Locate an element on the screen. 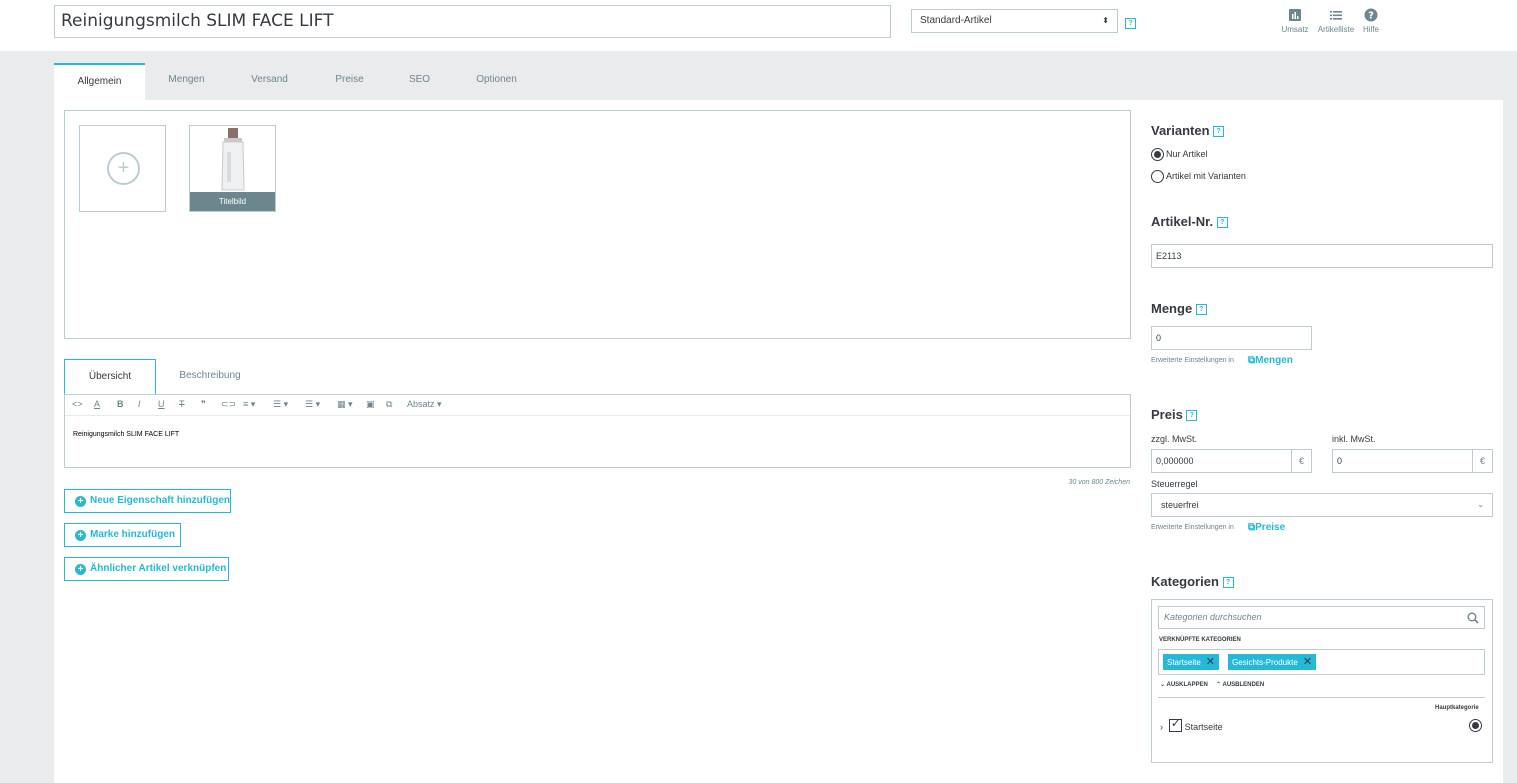  quantity-advanced-link: ⧉Mengen is located at coordinates (1270, 360).